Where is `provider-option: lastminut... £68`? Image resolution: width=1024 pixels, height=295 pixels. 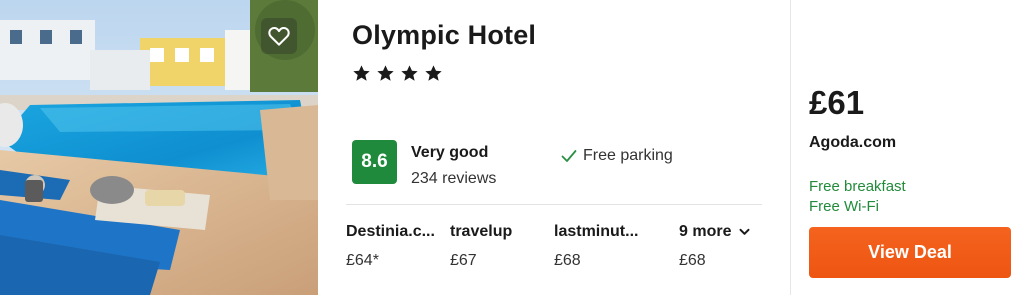 provider-option: lastminut... £68 is located at coordinates (596, 246).